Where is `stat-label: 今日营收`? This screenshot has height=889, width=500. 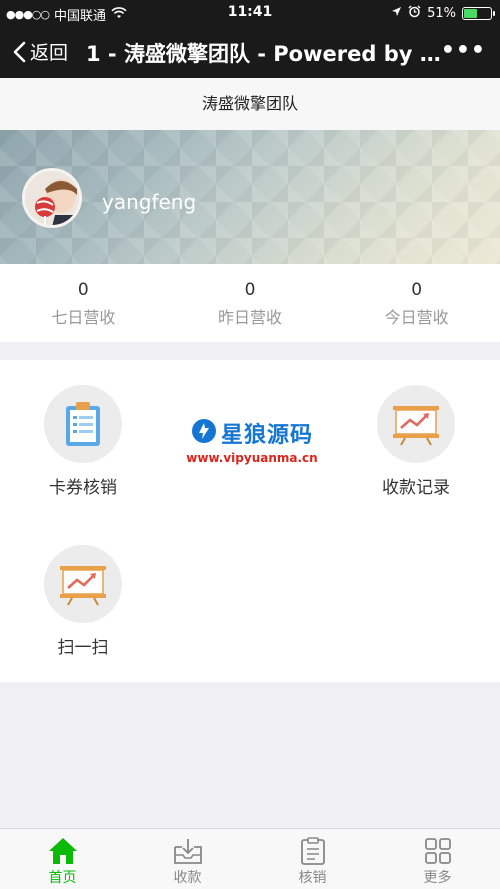
stat-label: 今日营收 is located at coordinates (416, 317).